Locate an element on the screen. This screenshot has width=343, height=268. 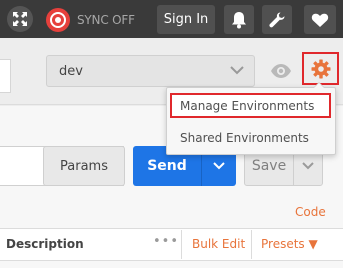
notifications-button is located at coordinates (239, 19).